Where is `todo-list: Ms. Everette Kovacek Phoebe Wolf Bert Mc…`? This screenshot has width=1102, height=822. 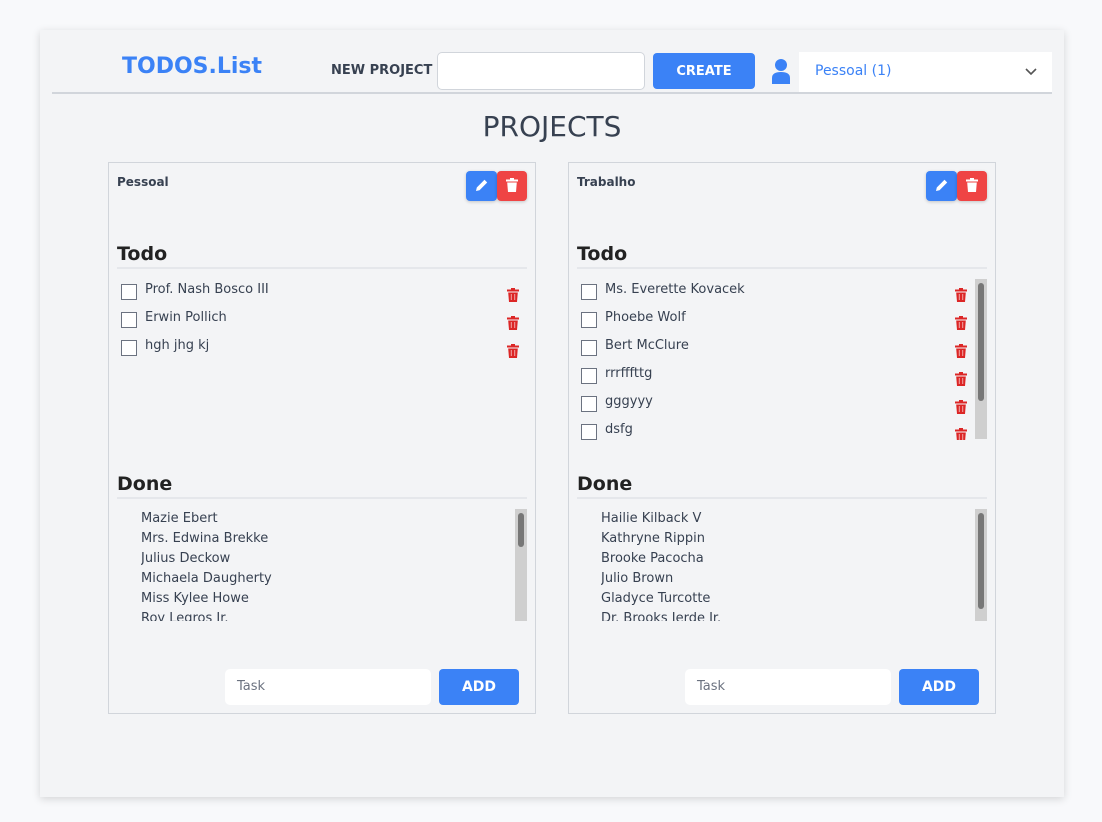 todo-list: Ms. Everette Kovacek Phoebe Wolf Bert Mc… is located at coordinates (782, 359).